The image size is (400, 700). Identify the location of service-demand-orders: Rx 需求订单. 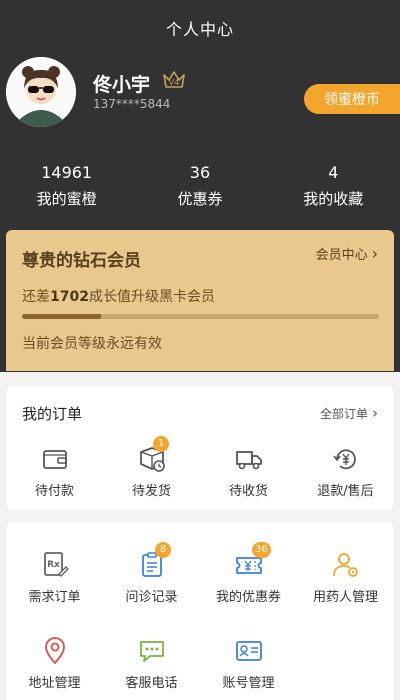
(54, 593).